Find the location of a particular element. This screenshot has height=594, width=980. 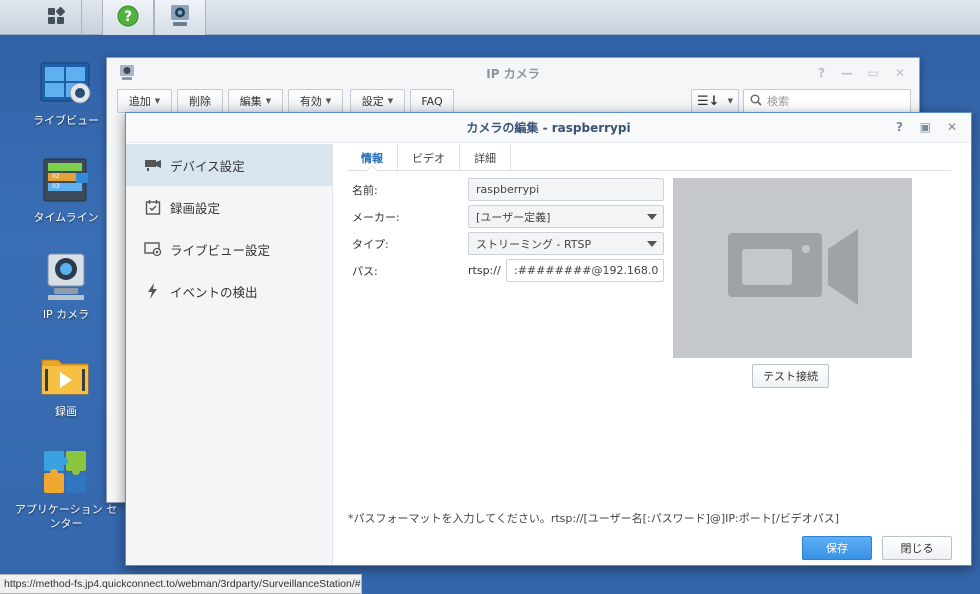

svg-text: 03 is located at coordinates (56, 186).